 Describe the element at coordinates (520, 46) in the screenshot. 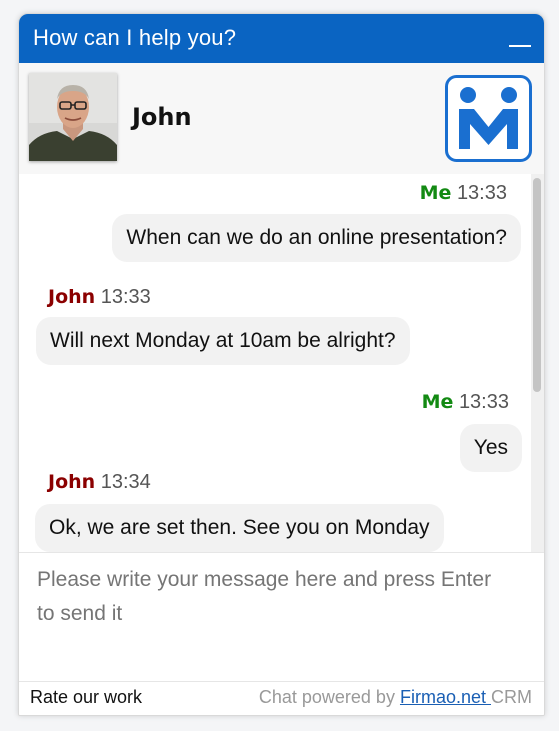

I see `minimize-icon` at that location.